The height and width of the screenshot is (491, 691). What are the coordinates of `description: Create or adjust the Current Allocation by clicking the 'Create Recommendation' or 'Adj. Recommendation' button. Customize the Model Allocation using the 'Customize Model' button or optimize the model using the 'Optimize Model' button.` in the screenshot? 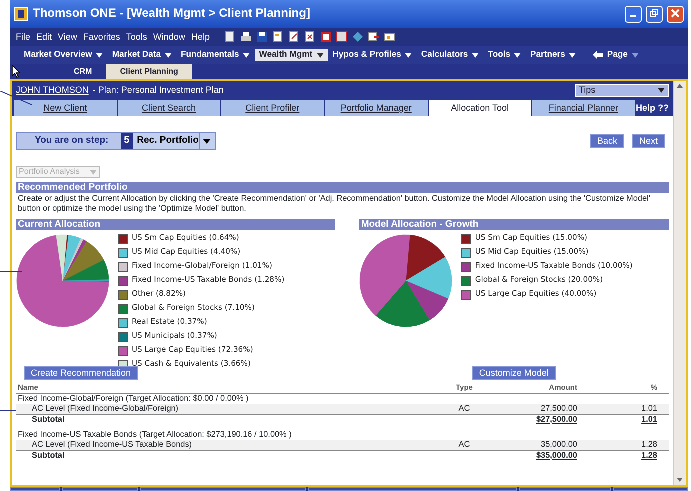 It's located at (334, 204).